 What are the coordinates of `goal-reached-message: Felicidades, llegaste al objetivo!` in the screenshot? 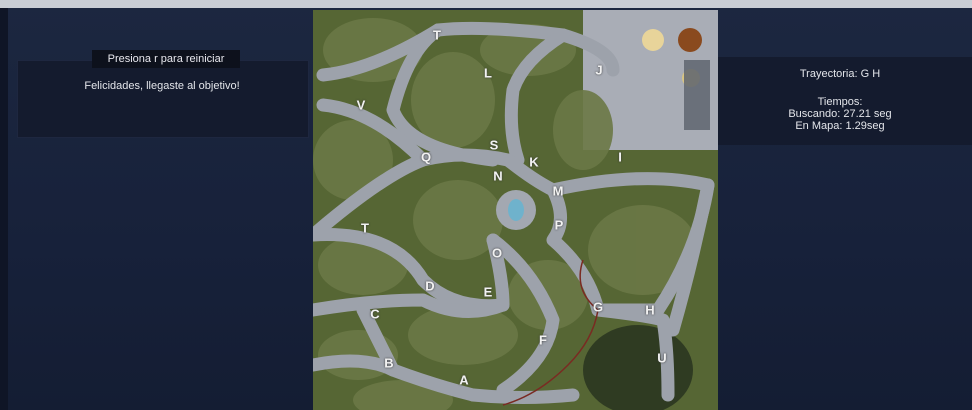 It's located at (162, 86).